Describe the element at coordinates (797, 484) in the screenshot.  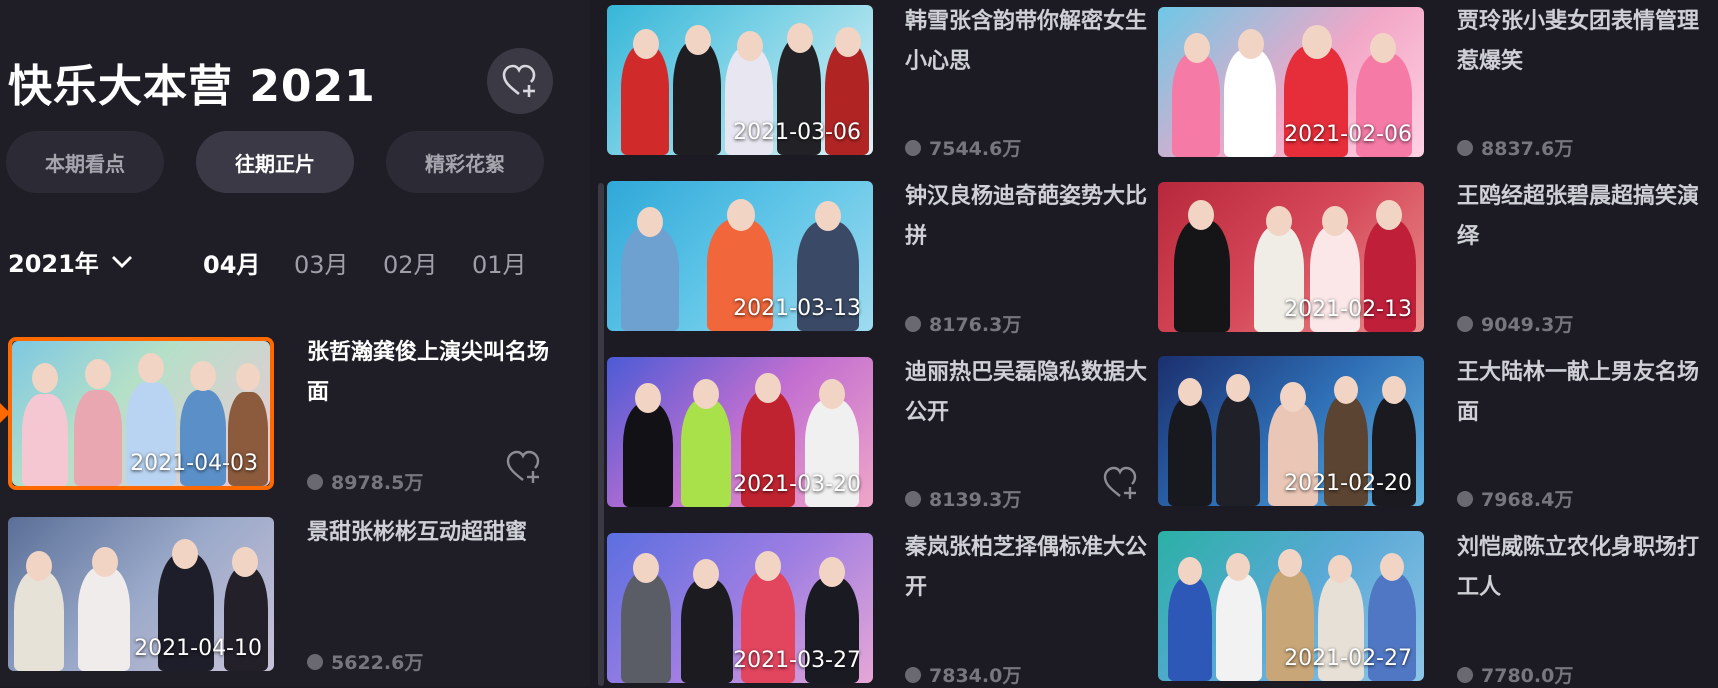
I see `episode-date: 2021-03-20` at that location.